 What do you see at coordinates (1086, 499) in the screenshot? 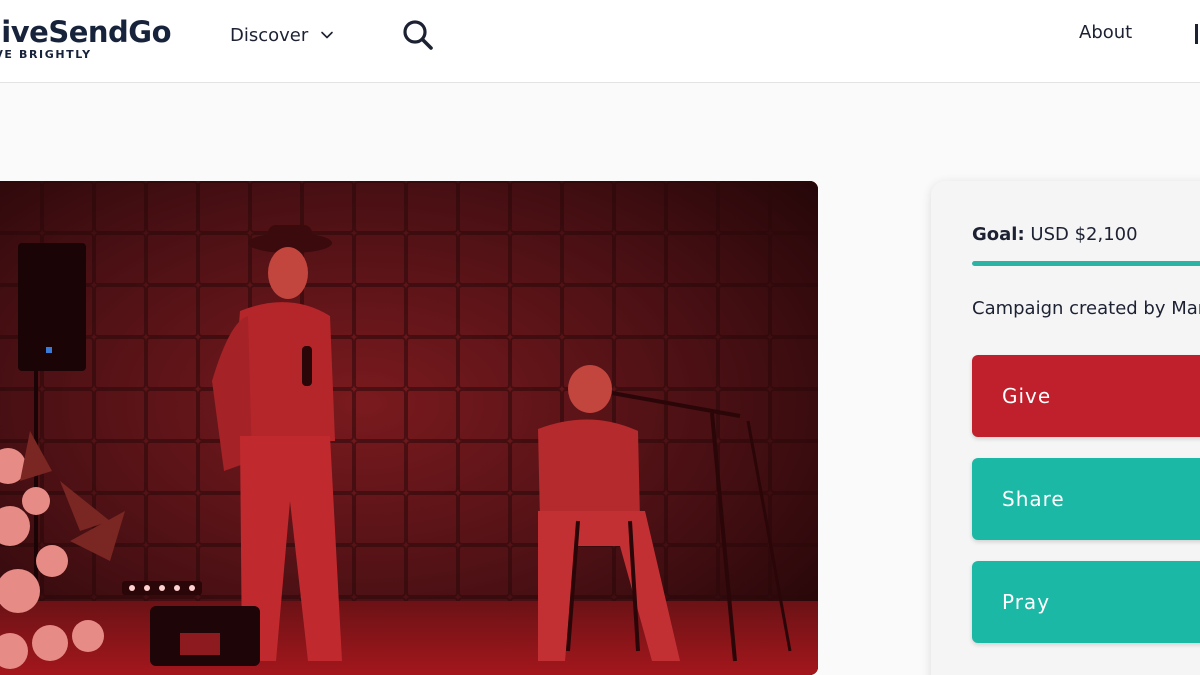
I see `share-button: Share` at bounding box center [1086, 499].